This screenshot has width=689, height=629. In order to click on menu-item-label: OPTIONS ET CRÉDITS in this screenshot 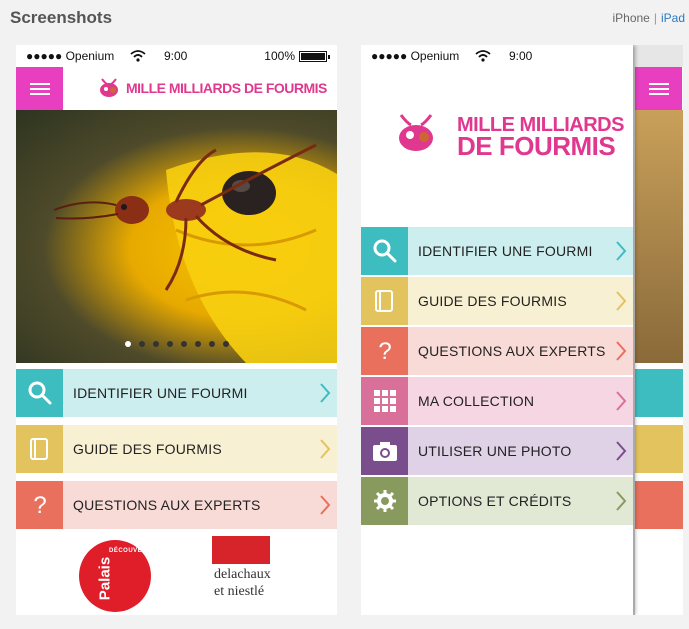, I will do `click(495, 501)`.